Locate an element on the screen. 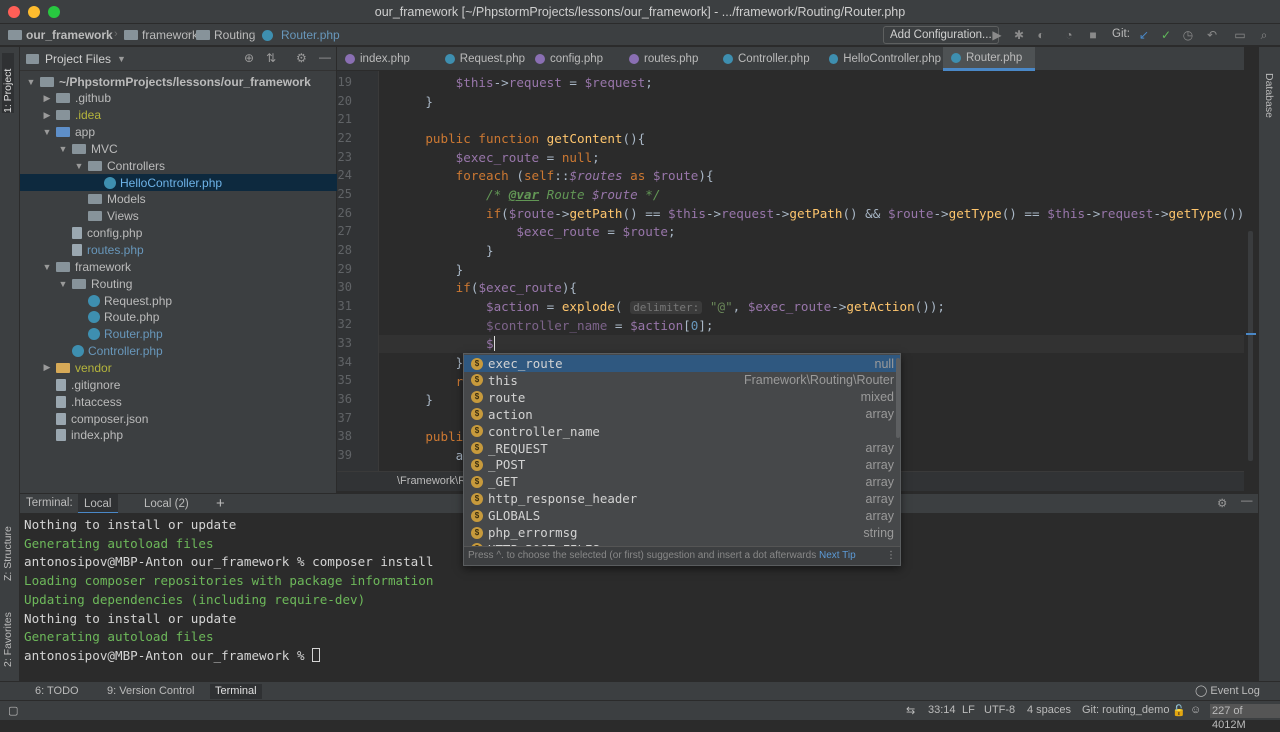 Image resolution: width=1280 pixels, height=732 pixels. debug-icon: ✱ is located at coordinates (1019, 35).